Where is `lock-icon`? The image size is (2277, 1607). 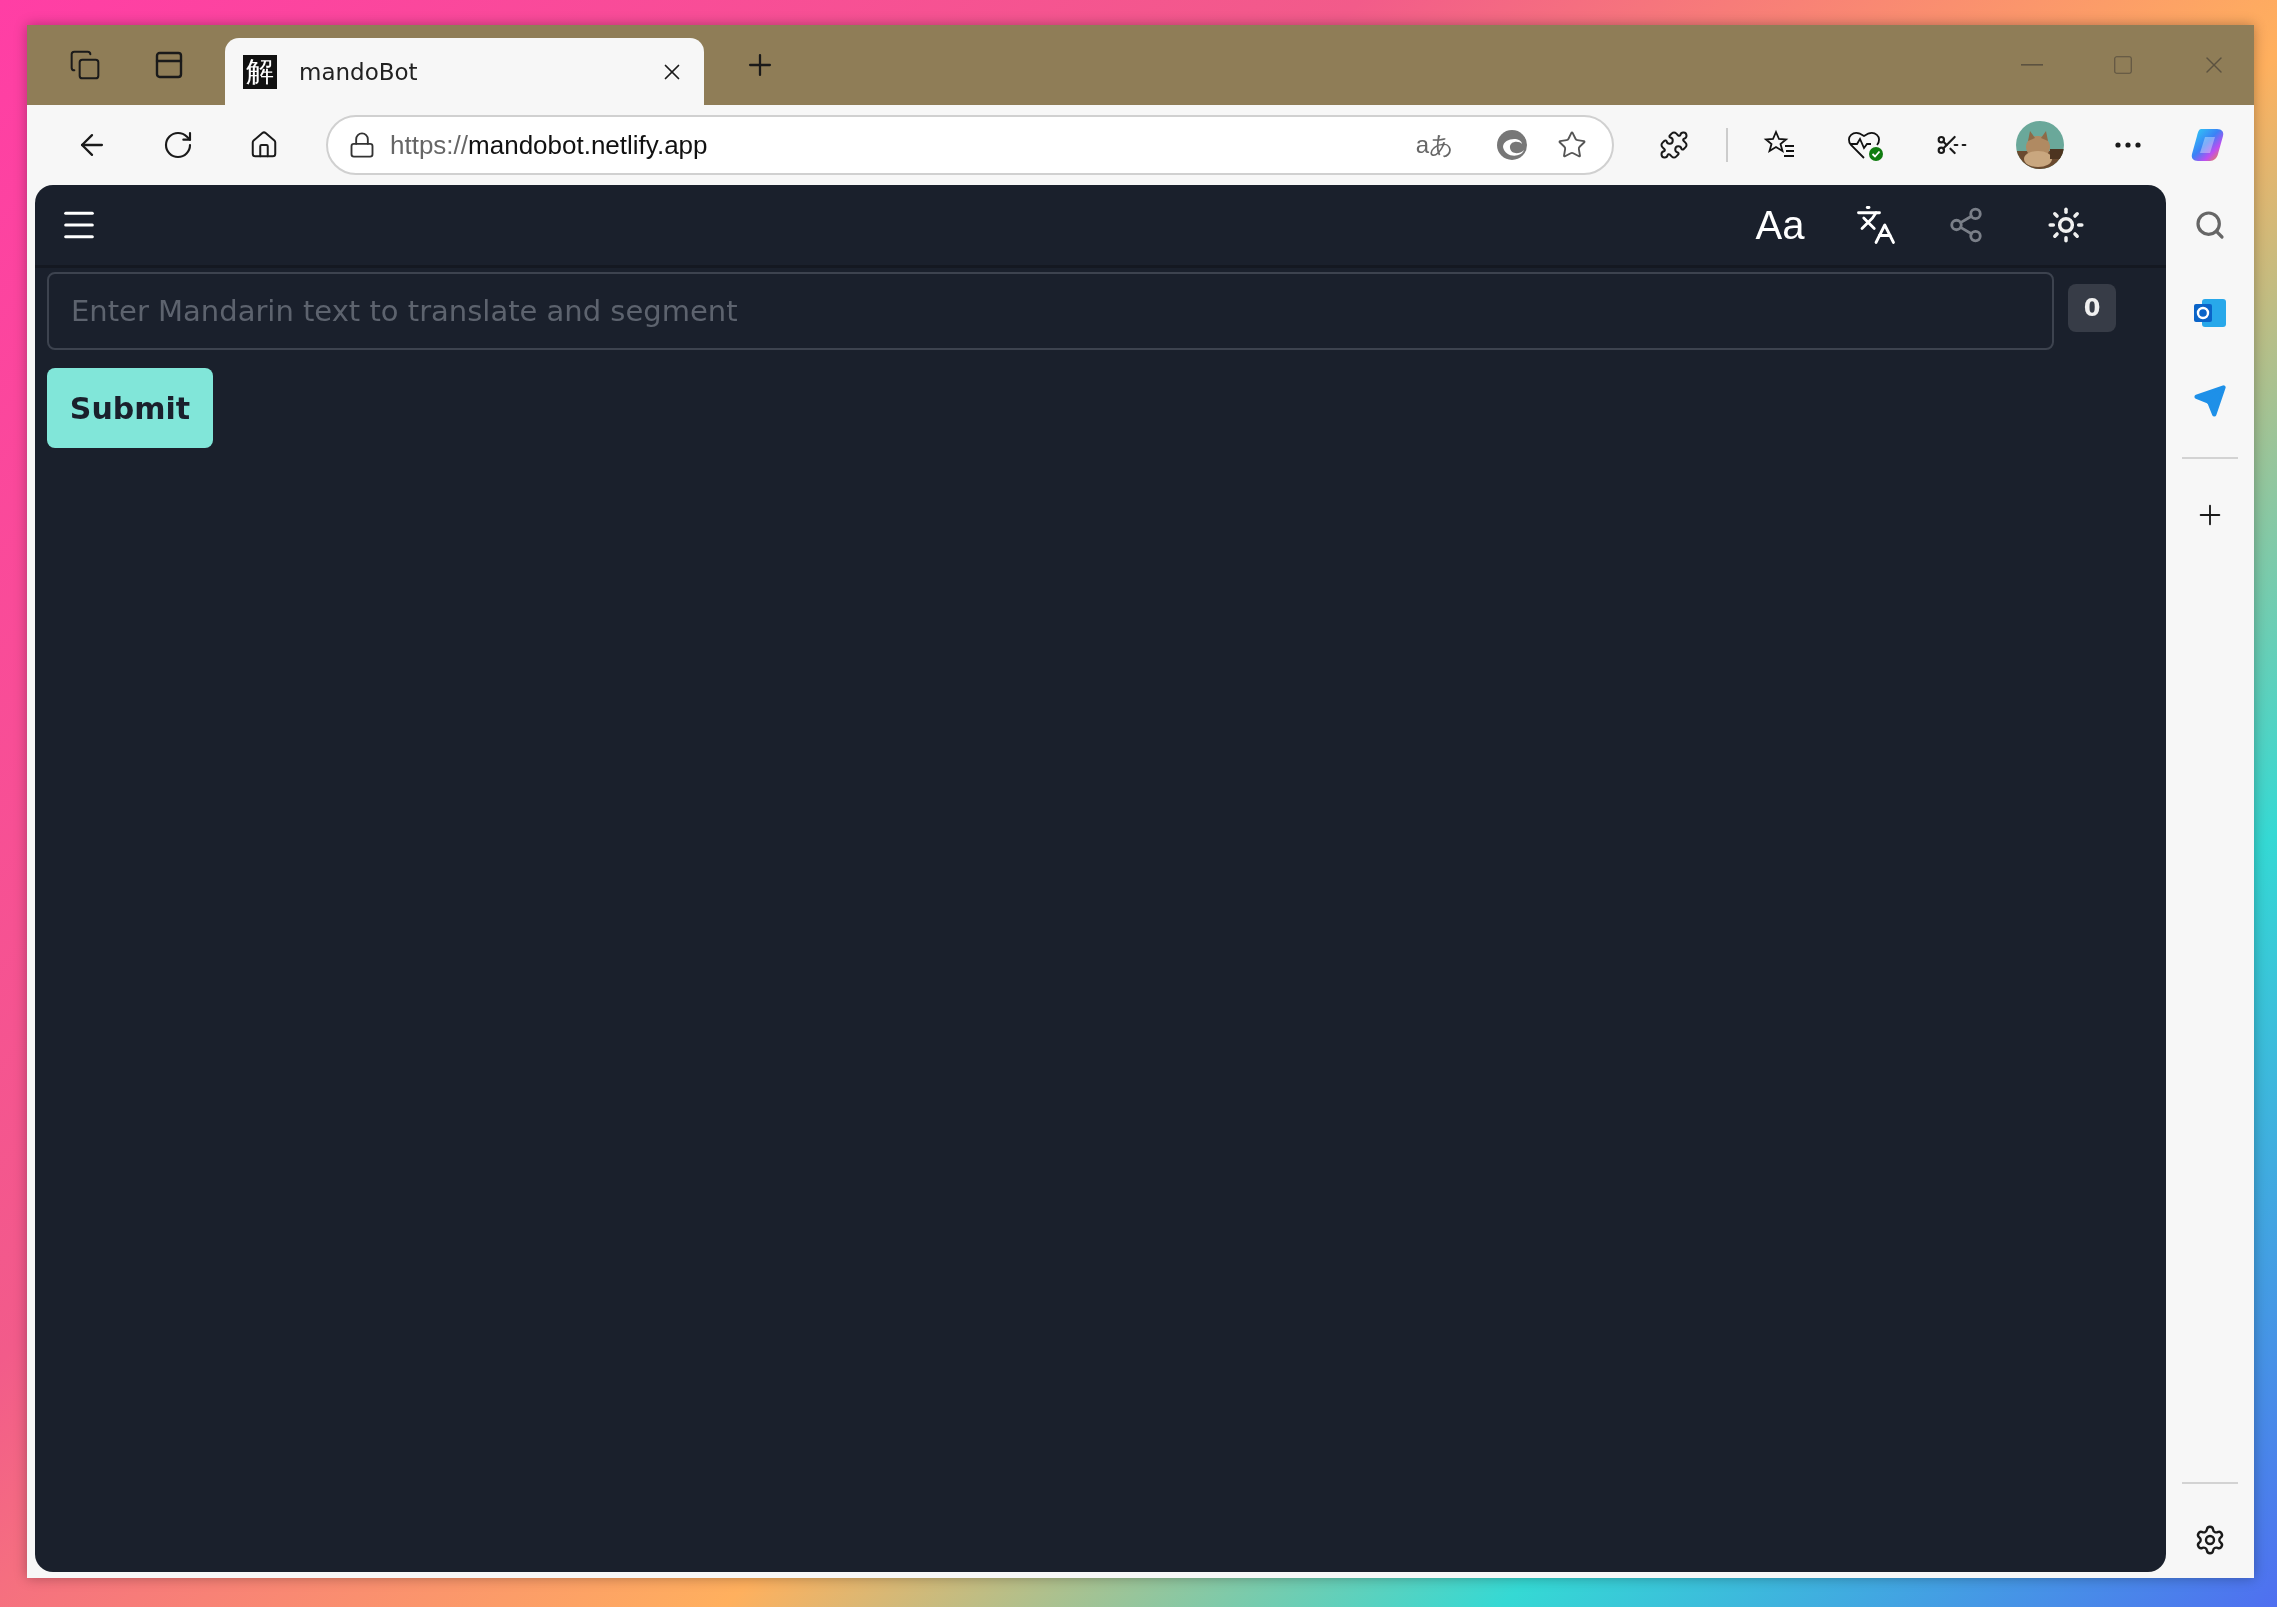 lock-icon is located at coordinates (362, 145).